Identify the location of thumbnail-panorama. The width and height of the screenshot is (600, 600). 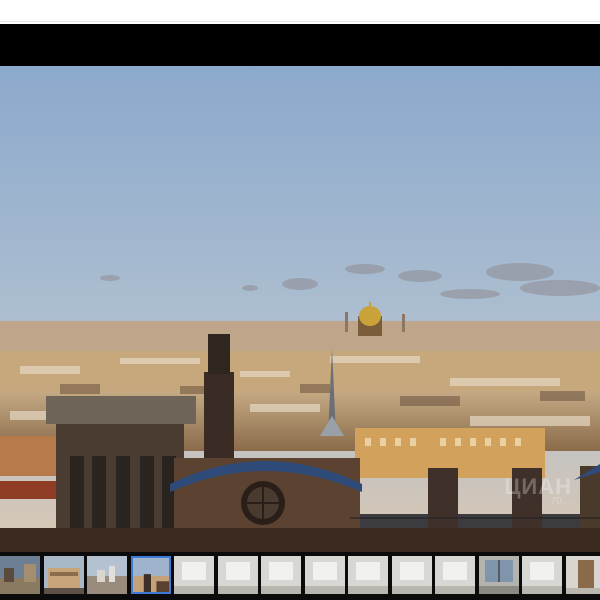
(151, 575).